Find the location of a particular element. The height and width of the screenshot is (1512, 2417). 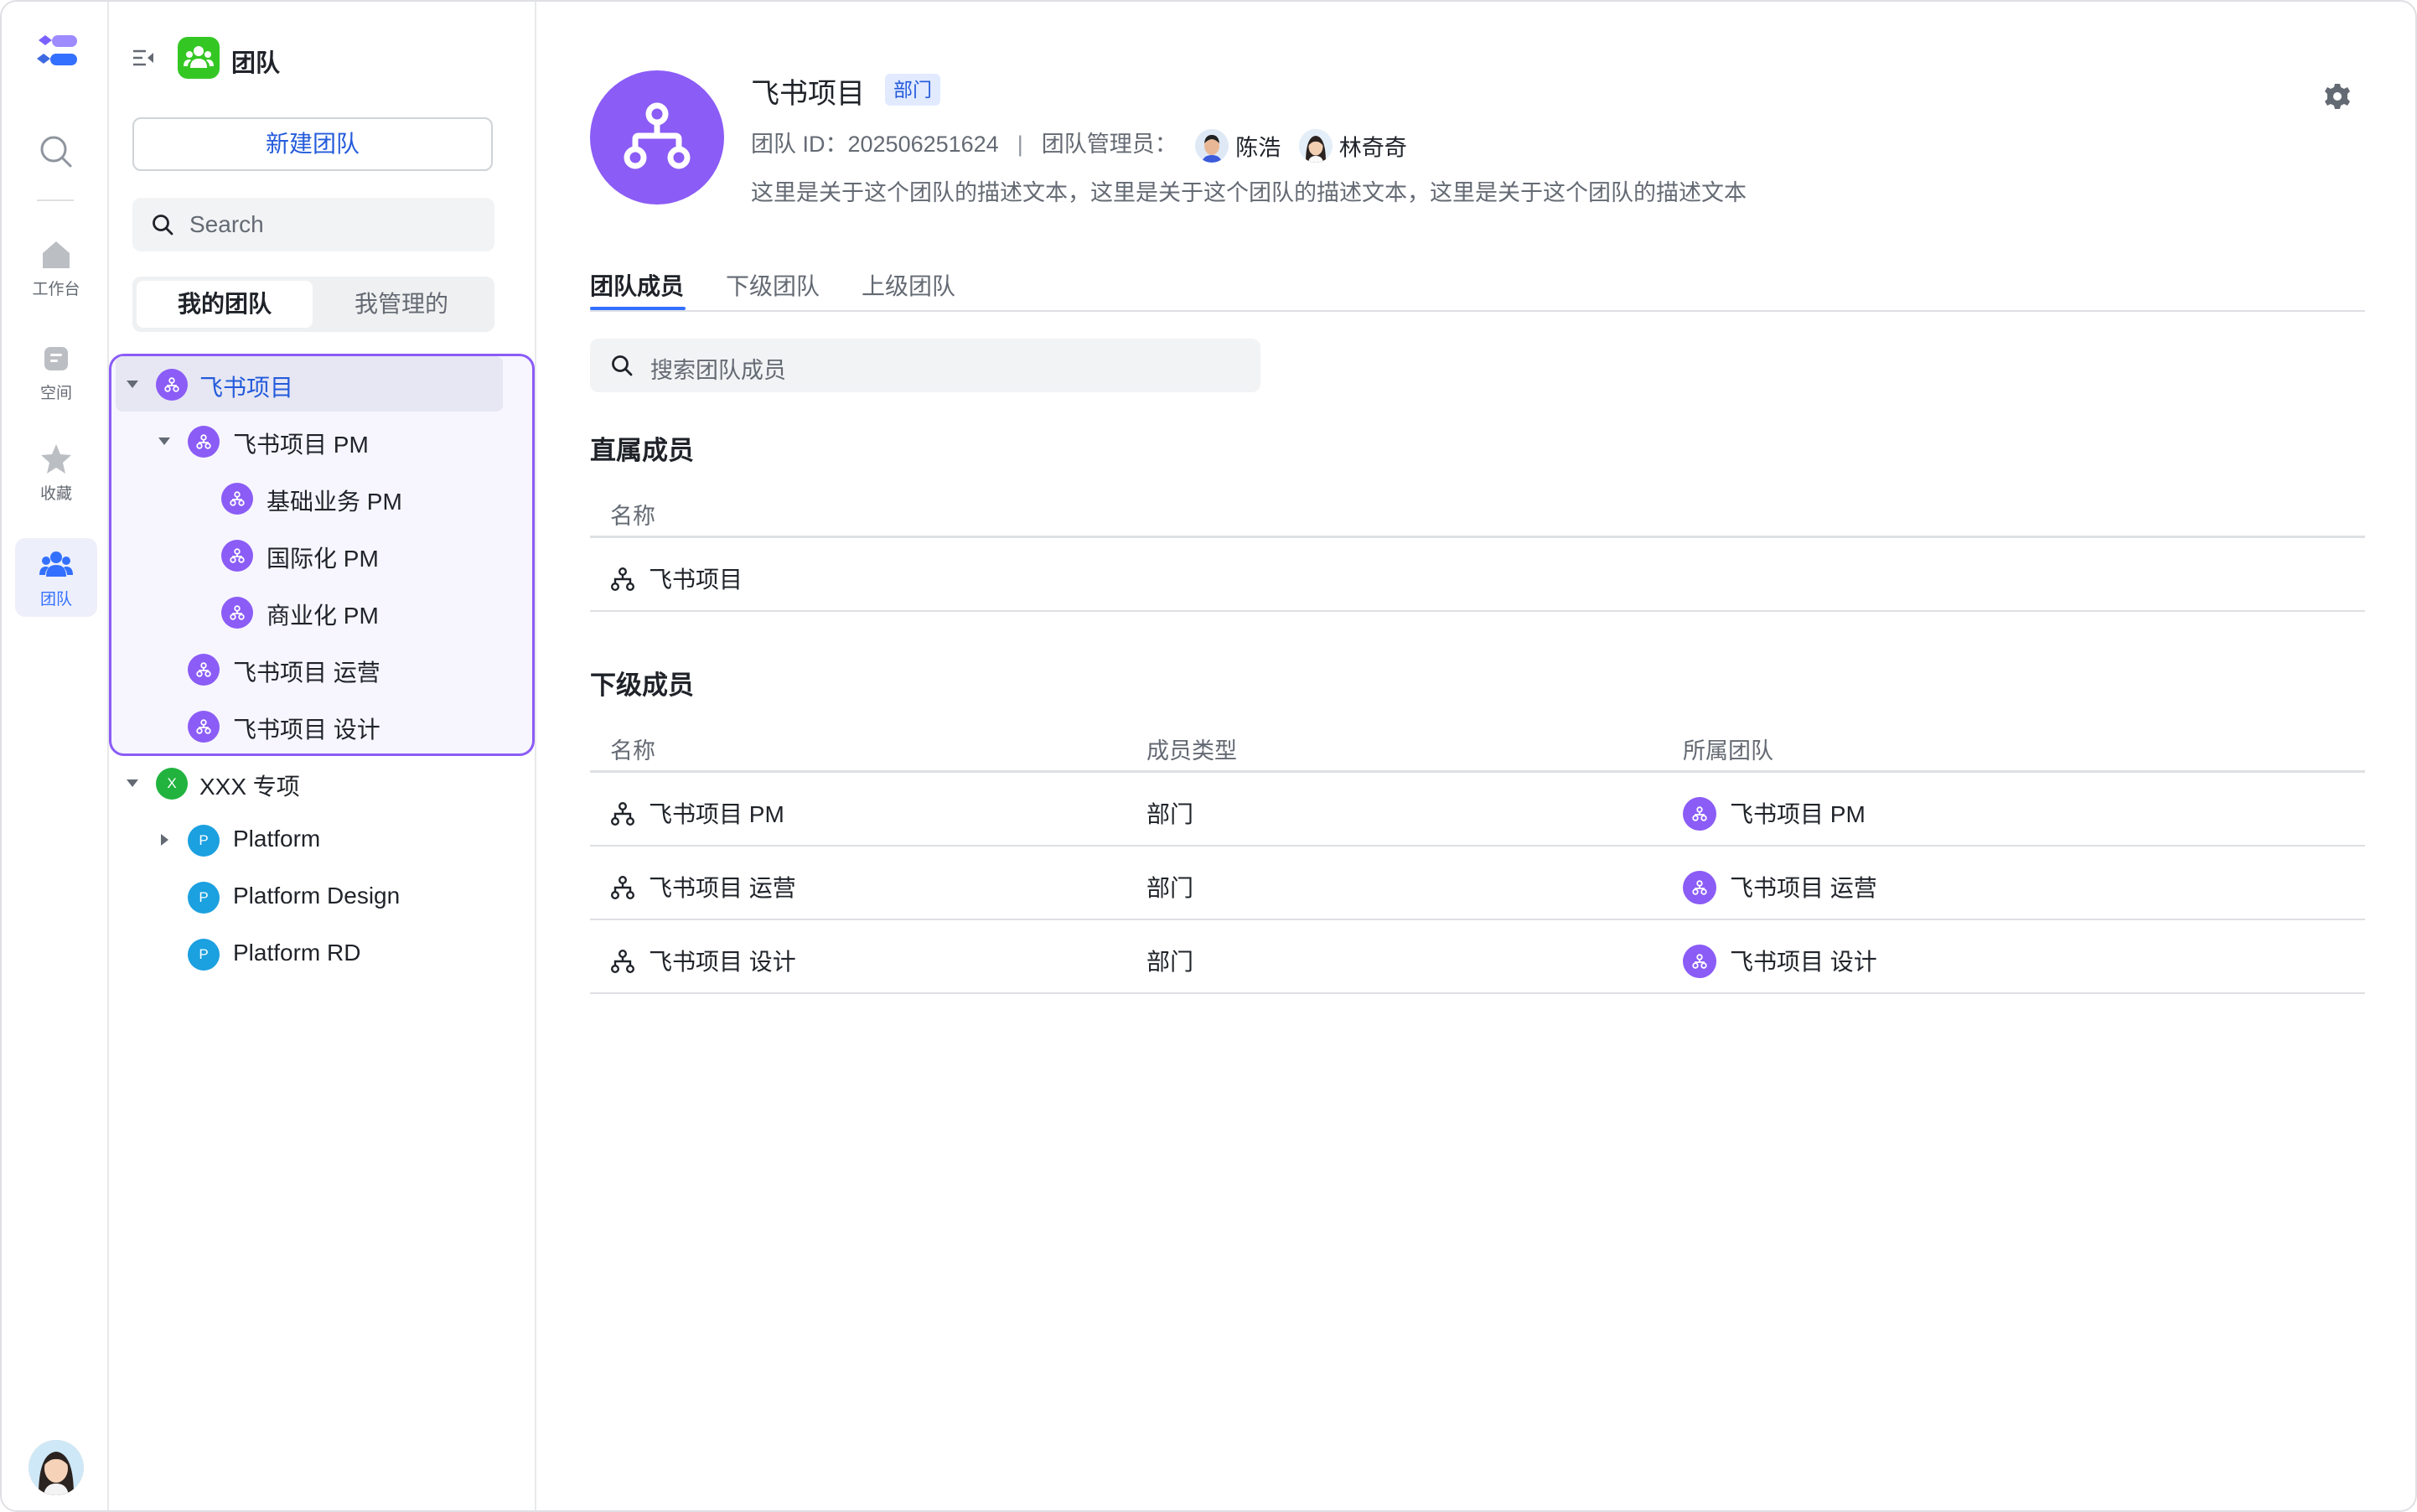

sub-members-title: 下级成员 is located at coordinates (642, 685).